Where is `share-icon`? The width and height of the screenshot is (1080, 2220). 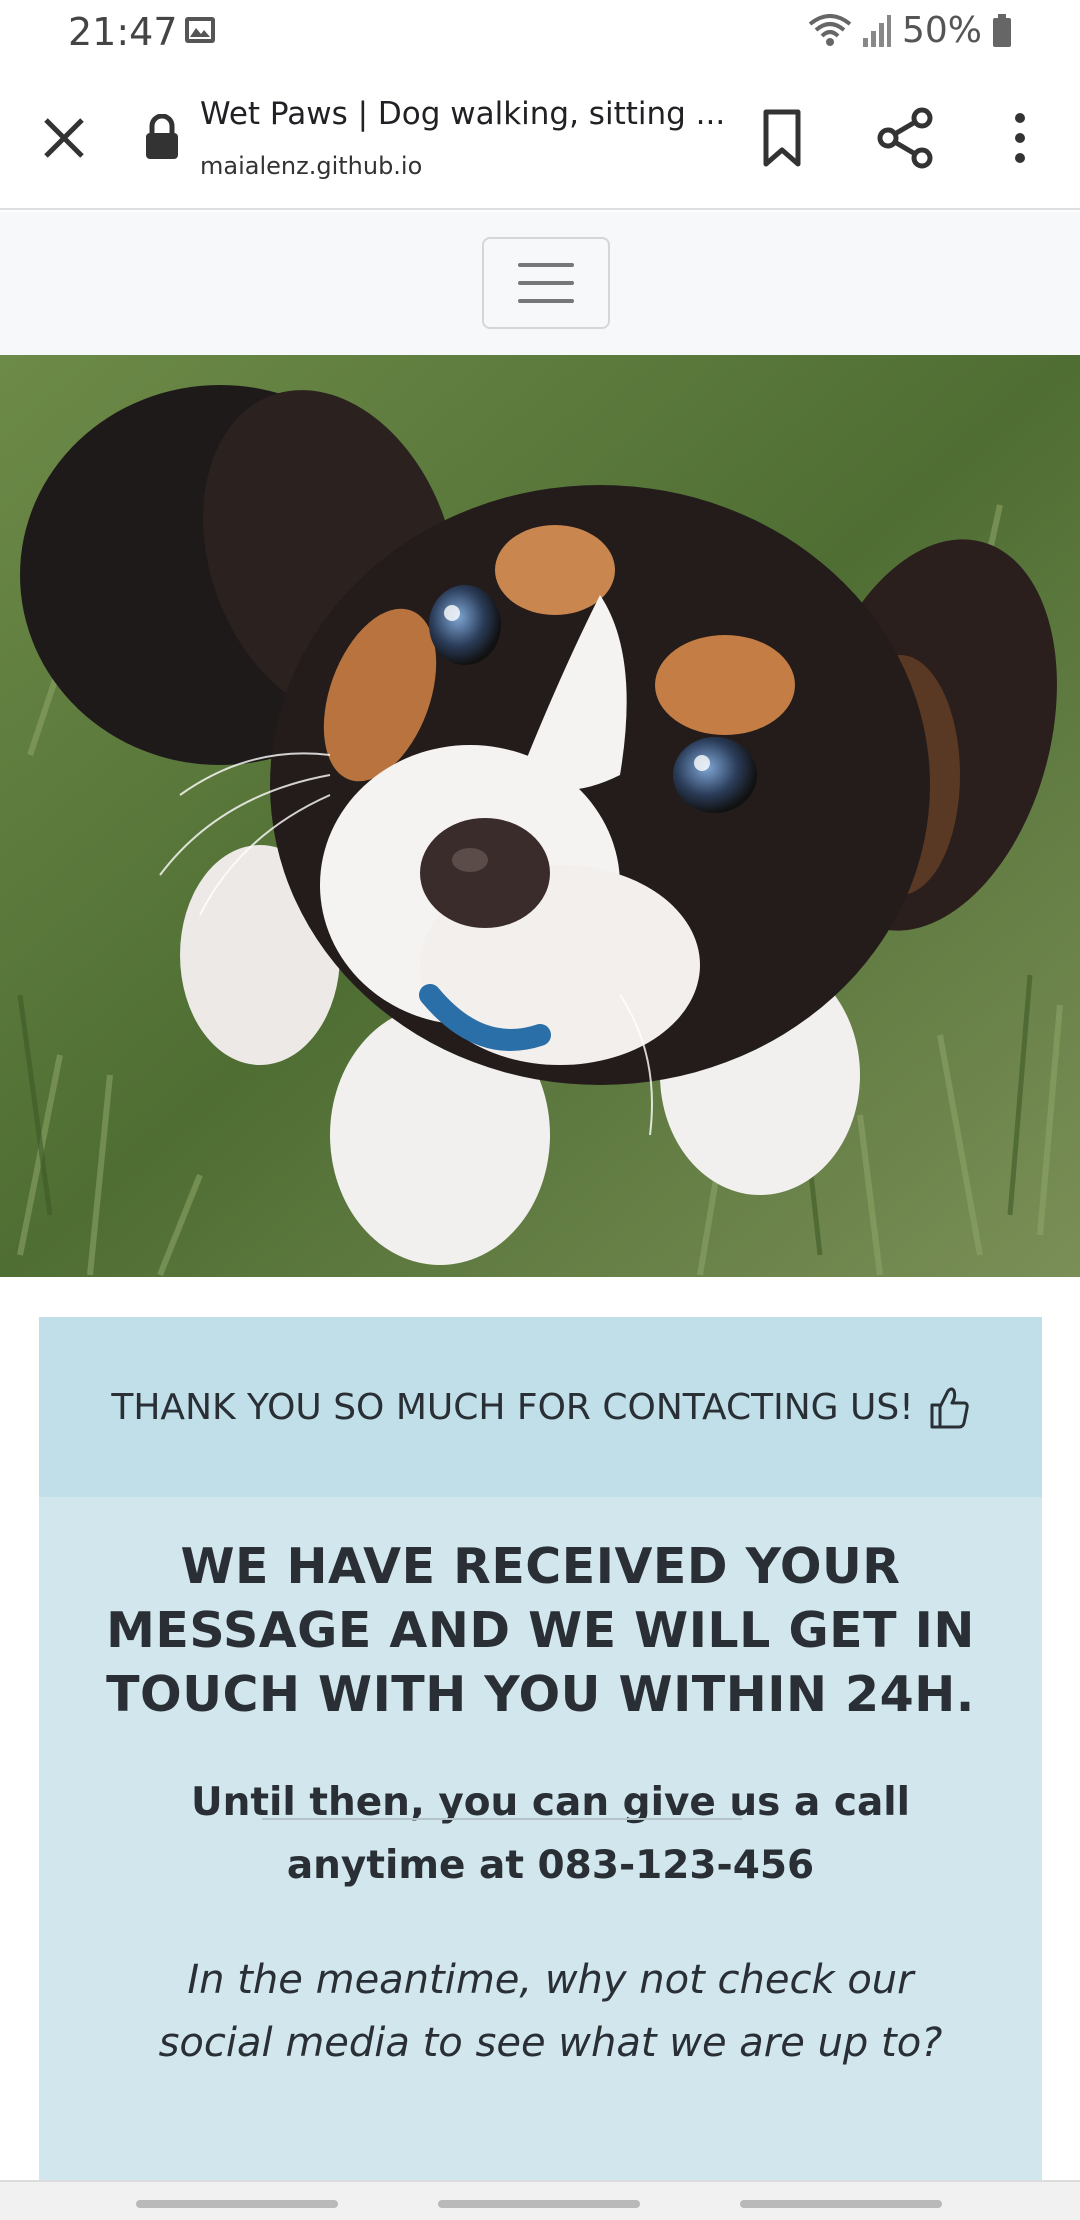 share-icon is located at coordinates (906, 138).